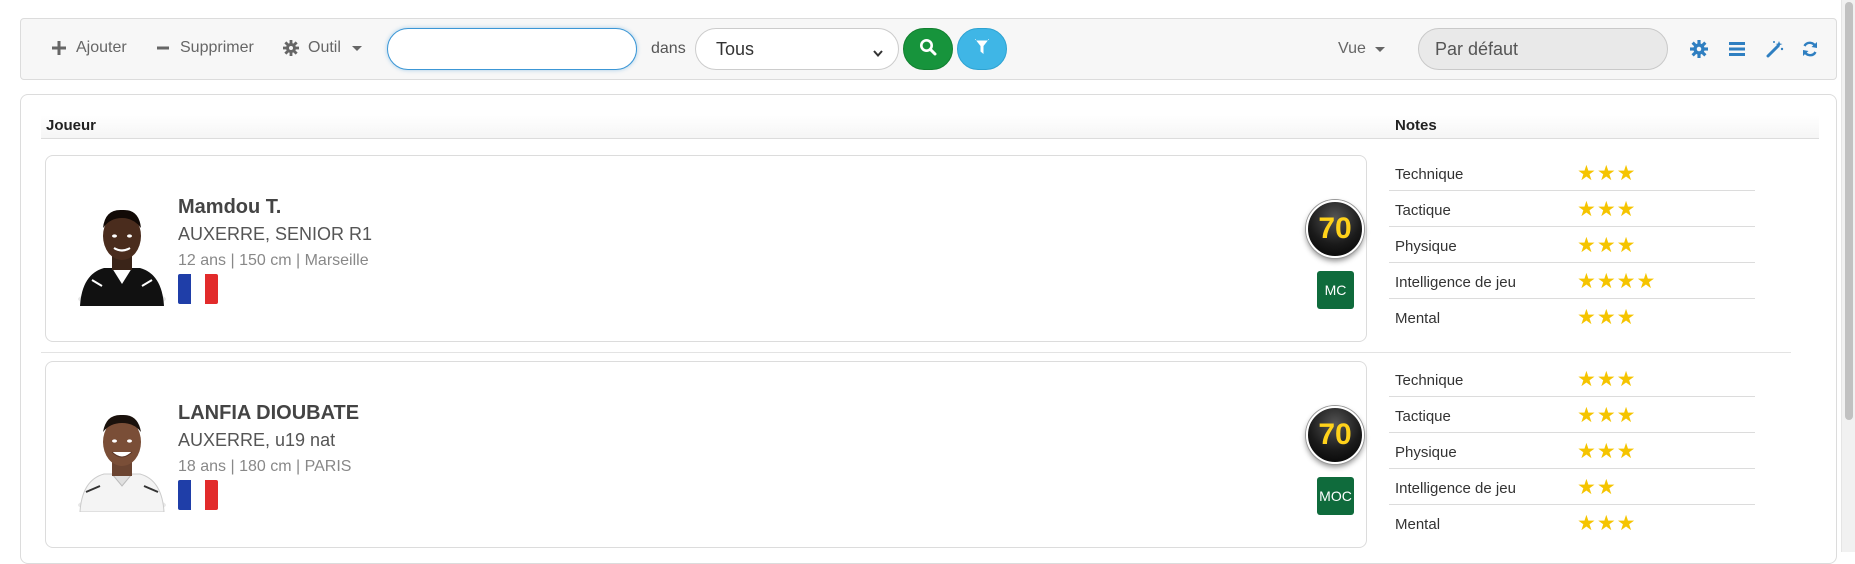  What do you see at coordinates (1543, 49) in the screenshot?
I see `view-preset-select: Par défaut` at bounding box center [1543, 49].